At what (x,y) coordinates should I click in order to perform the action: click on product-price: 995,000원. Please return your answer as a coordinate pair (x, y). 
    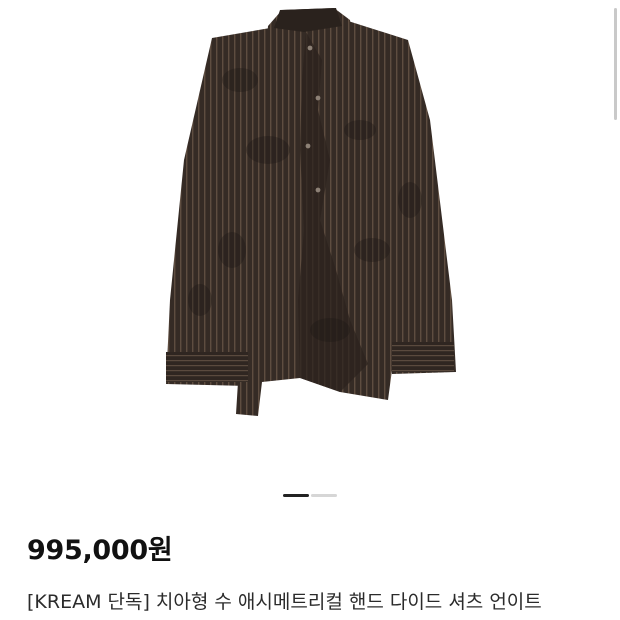
    Looking at the image, I should click on (100, 550).